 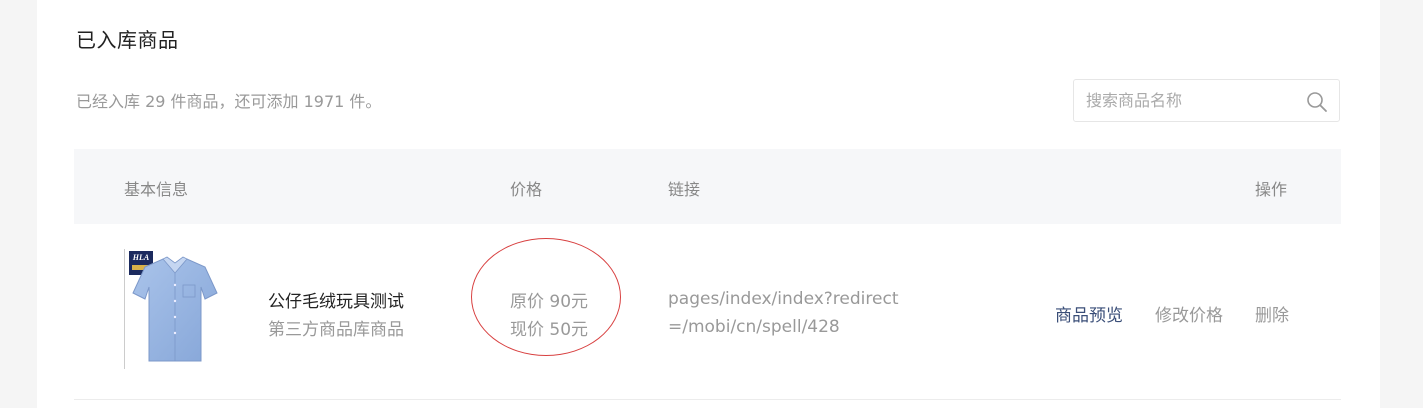 I want to click on shirt-icon, so click(x=175, y=309).